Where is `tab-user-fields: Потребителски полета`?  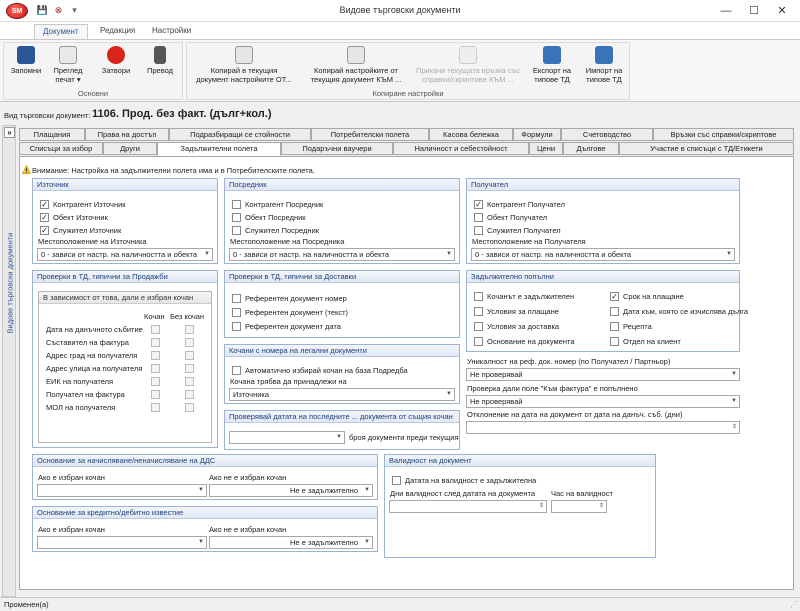
tab-user-fields: Потребителски полета is located at coordinates (370, 134).